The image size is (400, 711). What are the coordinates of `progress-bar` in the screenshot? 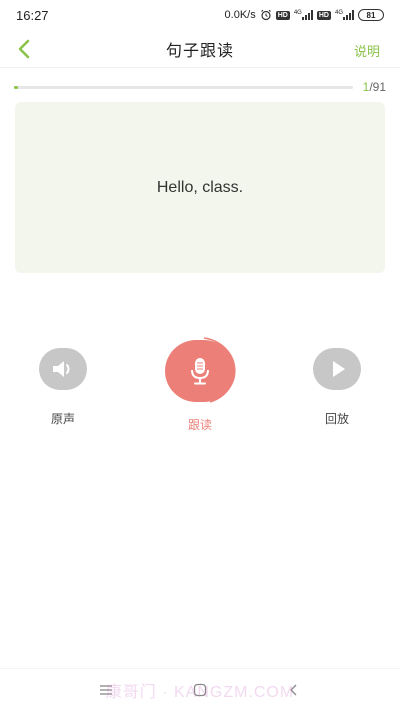 It's located at (183, 87).